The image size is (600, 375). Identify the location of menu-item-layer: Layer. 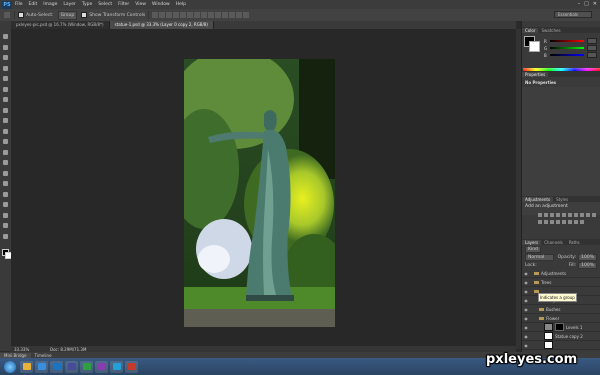
(69, 4).